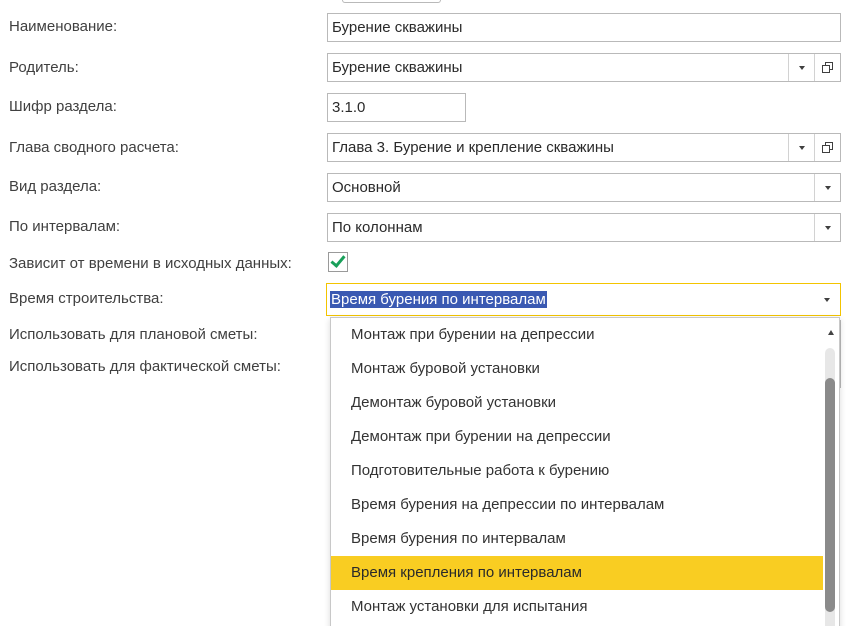  I want to click on parent-field: Бурение скважины, so click(584, 67).